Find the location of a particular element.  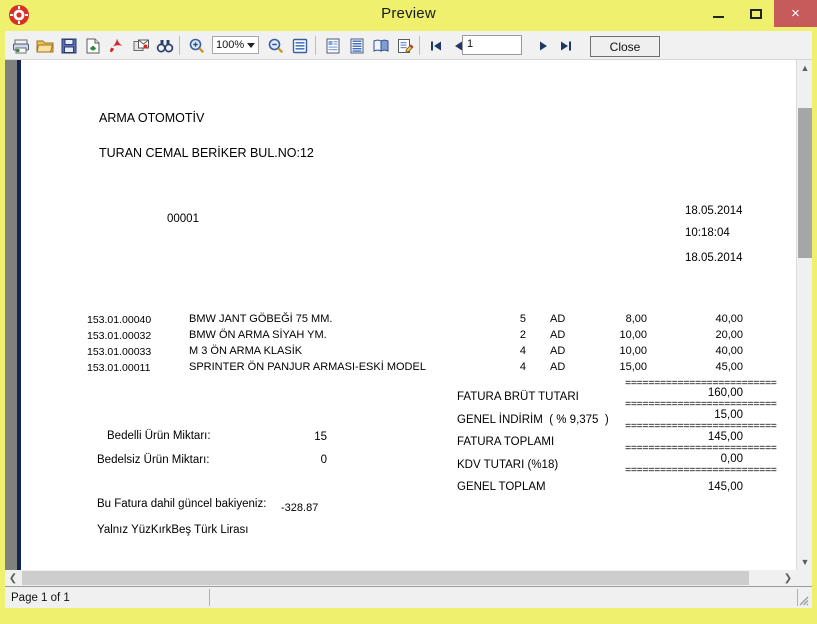

close-icon: × is located at coordinates (795, 13).